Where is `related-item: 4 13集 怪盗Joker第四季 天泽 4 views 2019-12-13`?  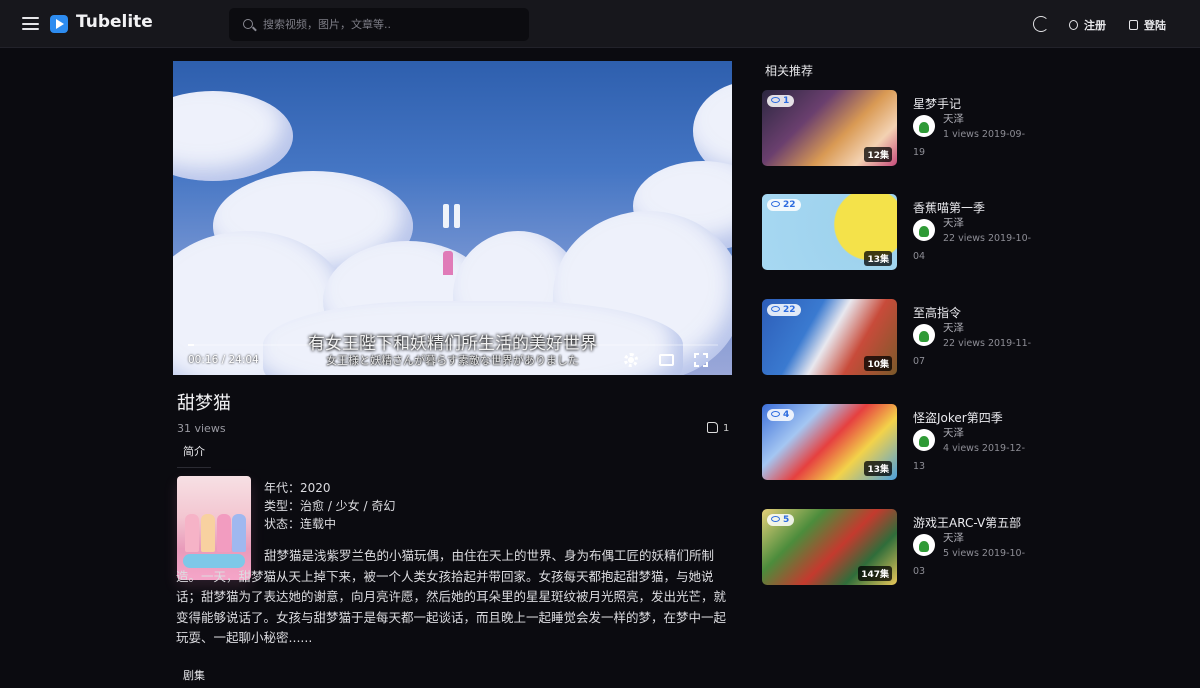 related-item: 4 13集 怪盗Joker第四季 天泽 4 views 2019-12-13 is located at coordinates (981, 442).